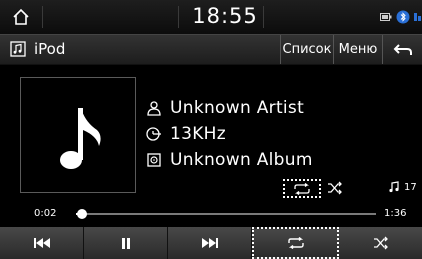 This screenshot has width=422, height=259. I want to click on repeat-mode-indicator, so click(302, 188).